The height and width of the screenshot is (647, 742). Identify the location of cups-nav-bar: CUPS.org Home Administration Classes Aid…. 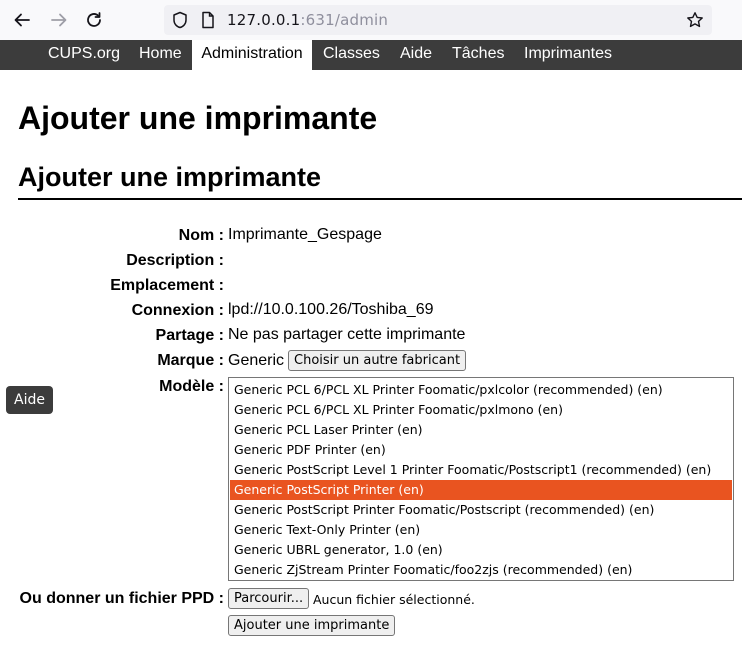
(371, 55).